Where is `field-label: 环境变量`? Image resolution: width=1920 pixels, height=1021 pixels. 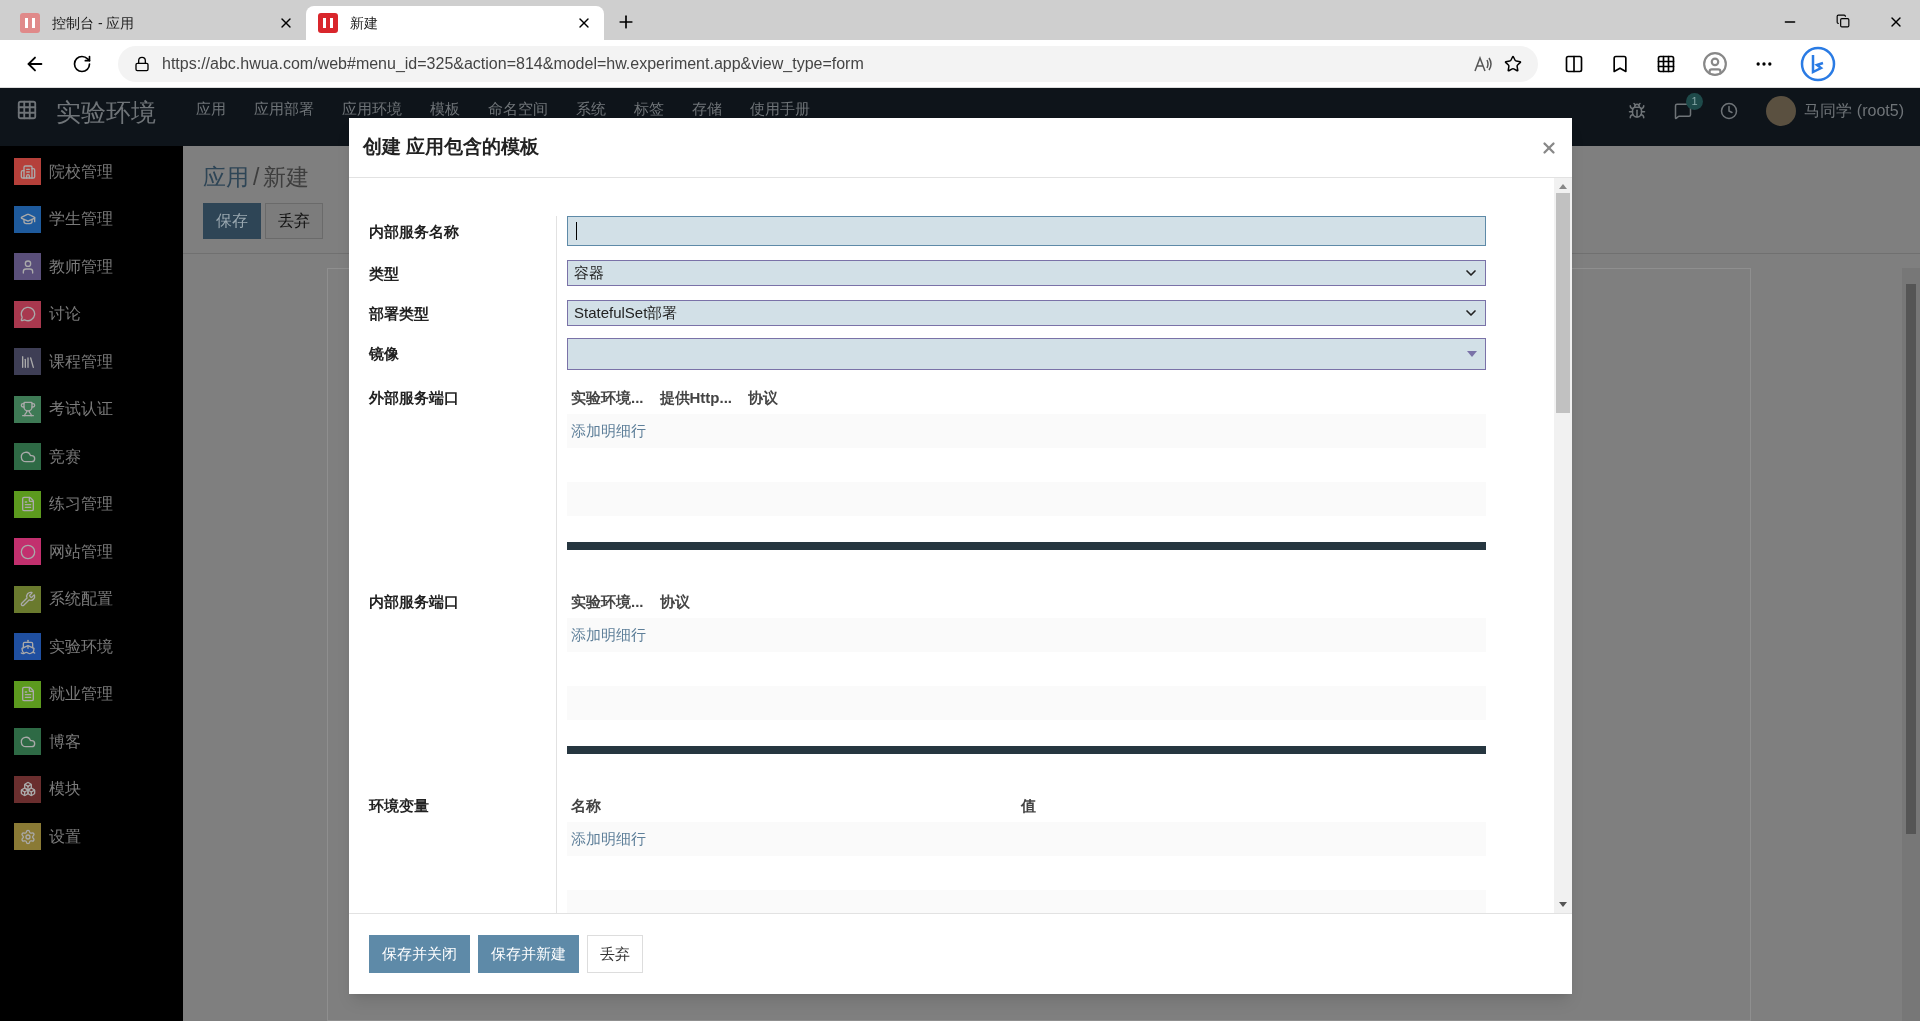
field-label: 环境变量 is located at coordinates (399, 805).